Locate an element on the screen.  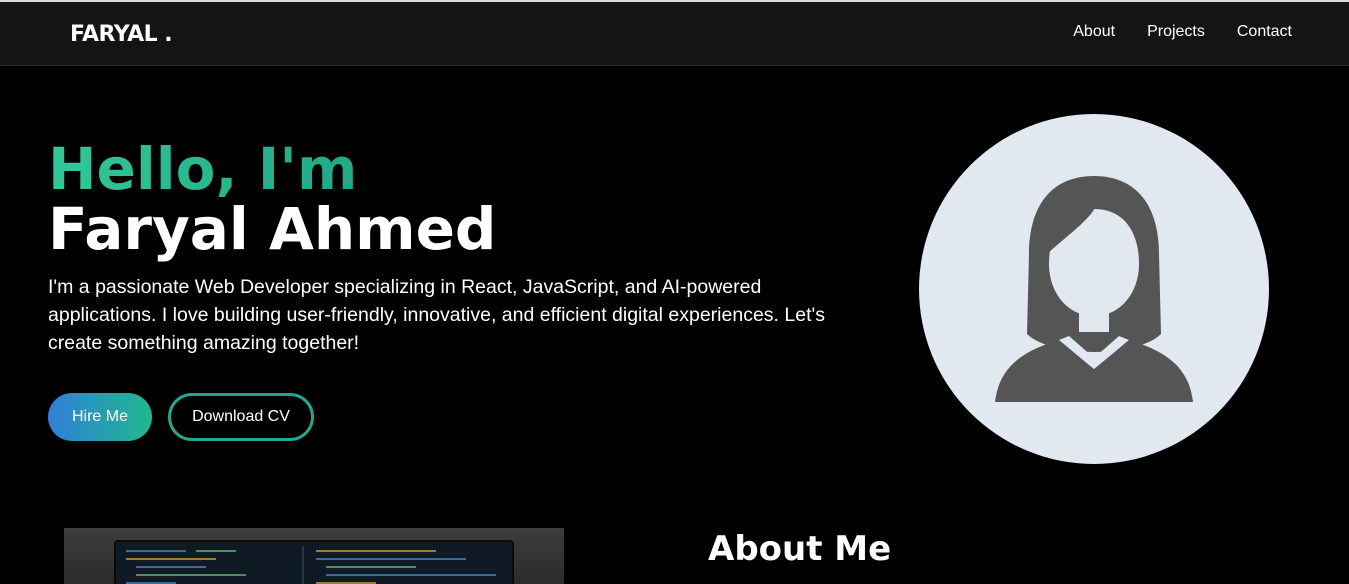
nav-menu: About Projects Contact is located at coordinates (1182, 32).